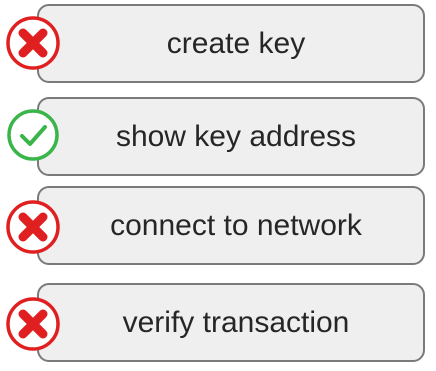  What do you see at coordinates (236, 136) in the screenshot?
I see `step-label: show key address` at bounding box center [236, 136].